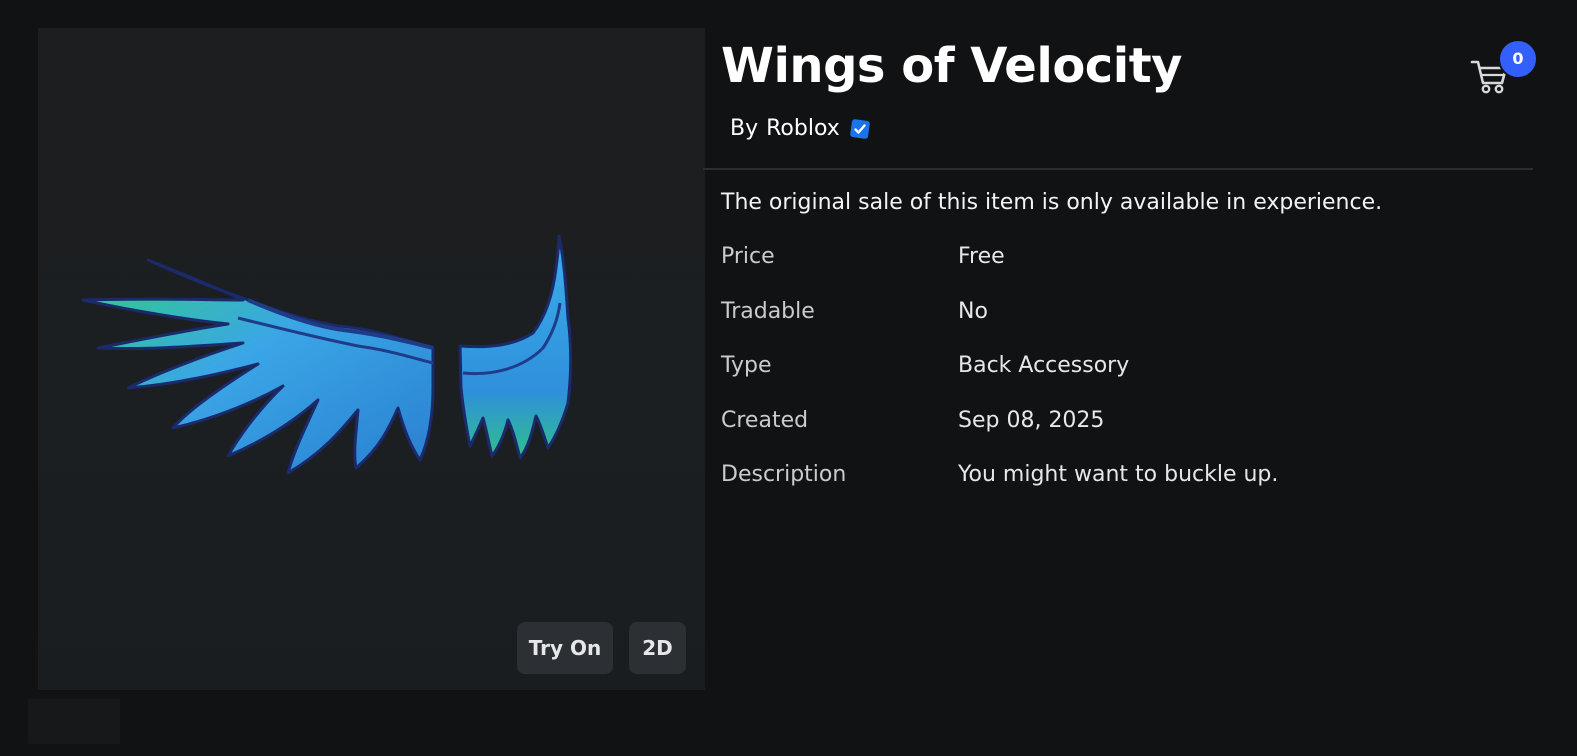 This screenshot has height=756, width=1577. What do you see at coordinates (1031, 420) in the screenshot?
I see `detail-value: Sep 08, 2025` at bounding box center [1031, 420].